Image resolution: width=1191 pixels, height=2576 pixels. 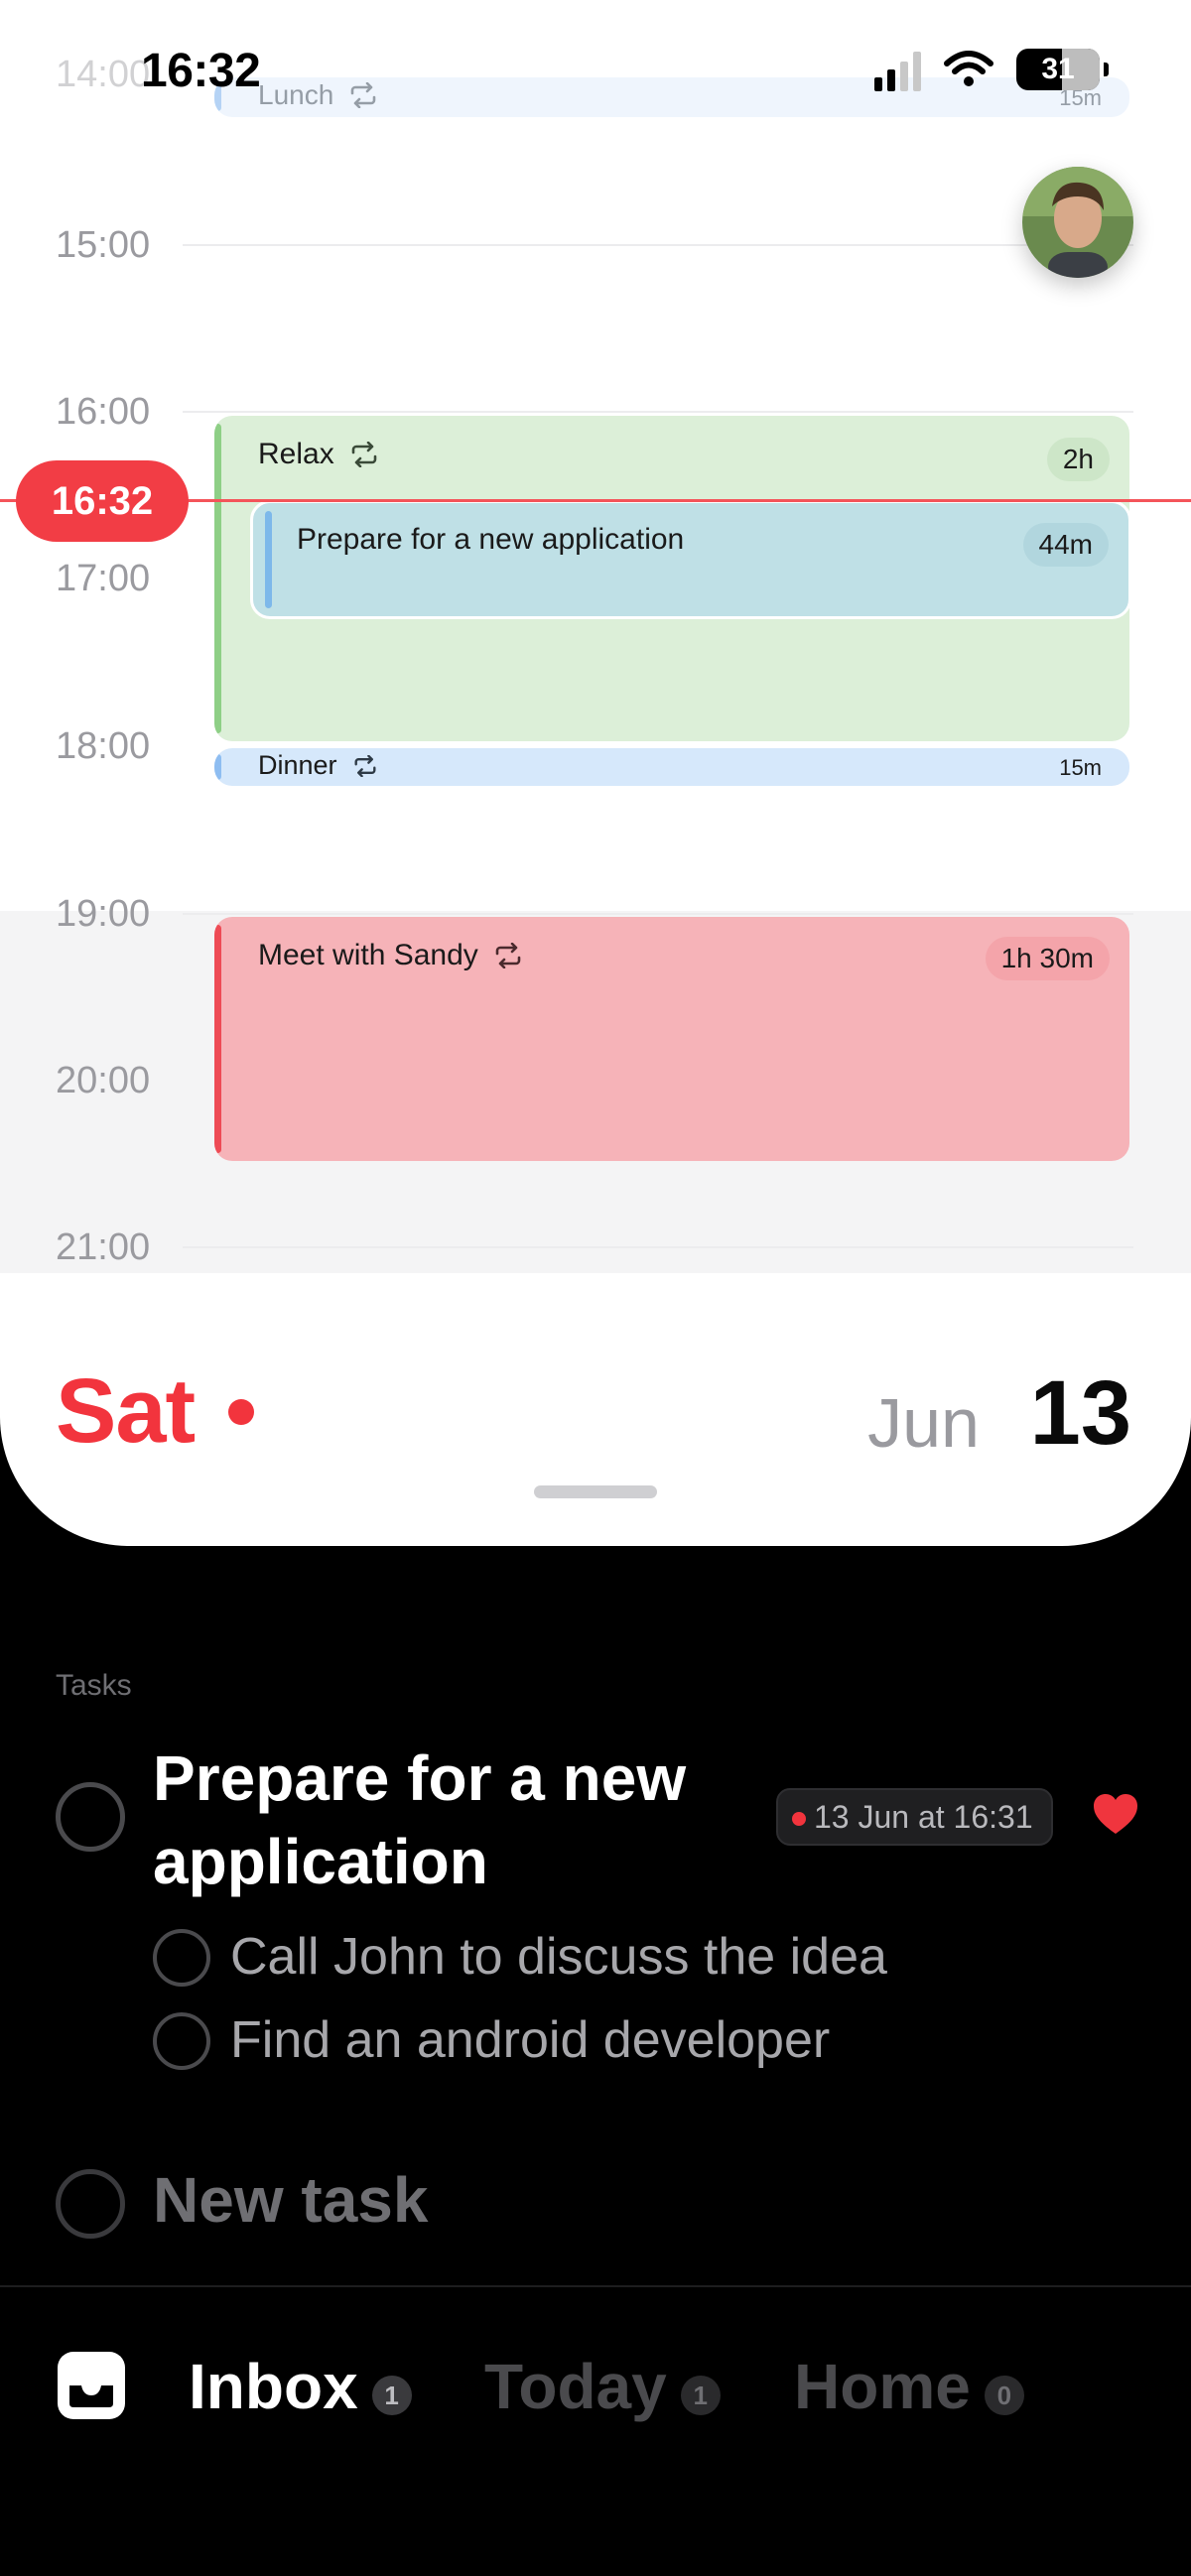 I want to click on hour-label: 19:00, so click(x=103, y=914).